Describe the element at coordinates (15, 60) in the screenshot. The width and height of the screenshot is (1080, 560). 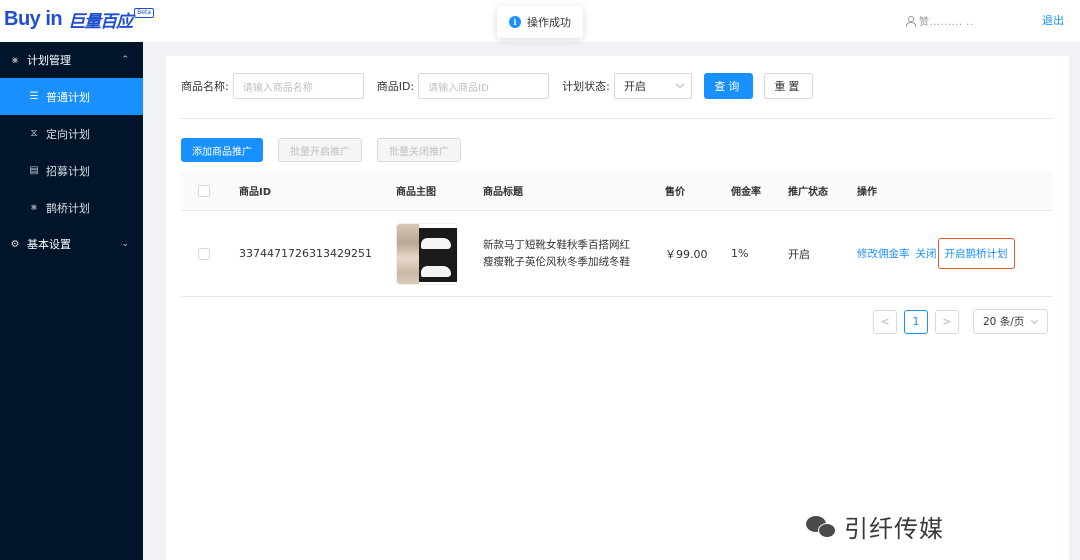
I see `plan-icon: ⨳` at that location.